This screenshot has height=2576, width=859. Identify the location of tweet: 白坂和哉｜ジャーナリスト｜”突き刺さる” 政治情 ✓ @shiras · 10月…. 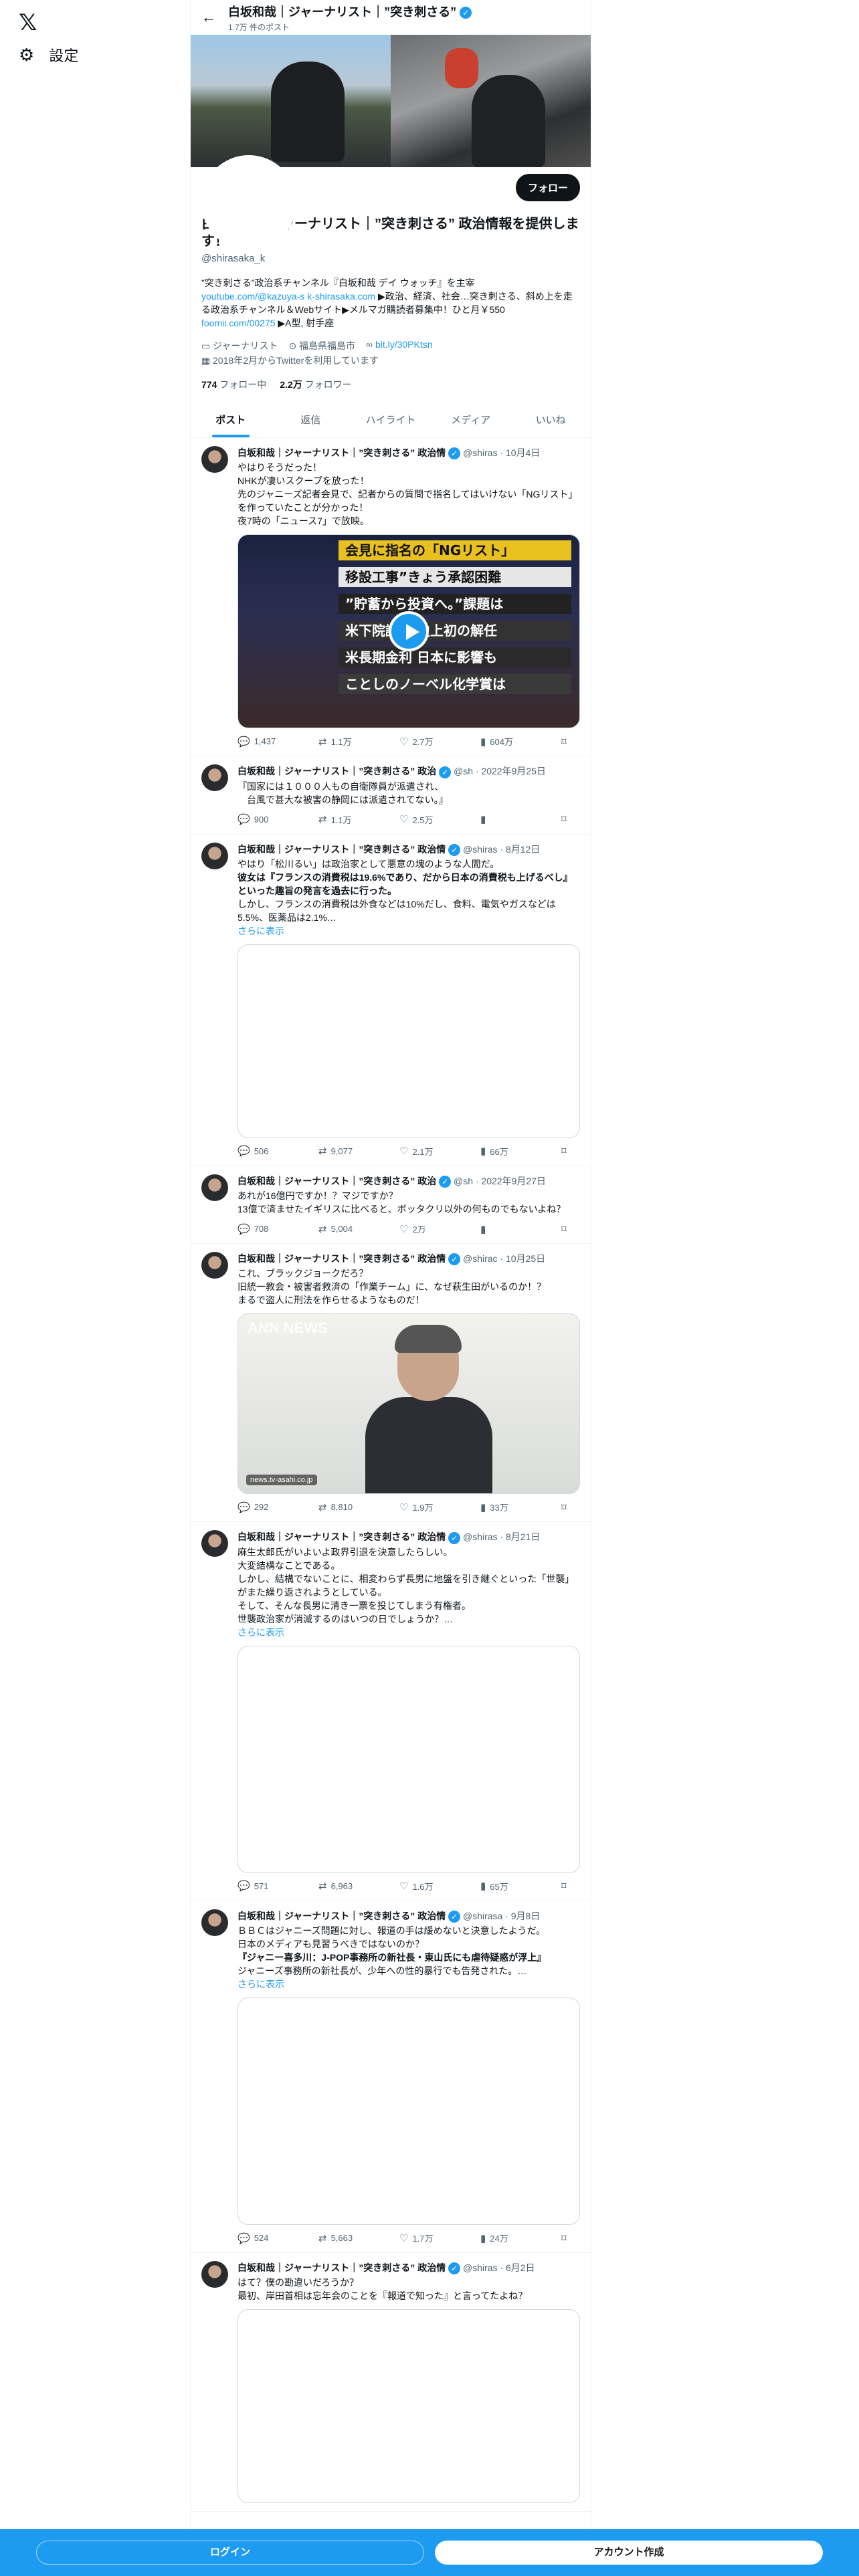
(391, 597).